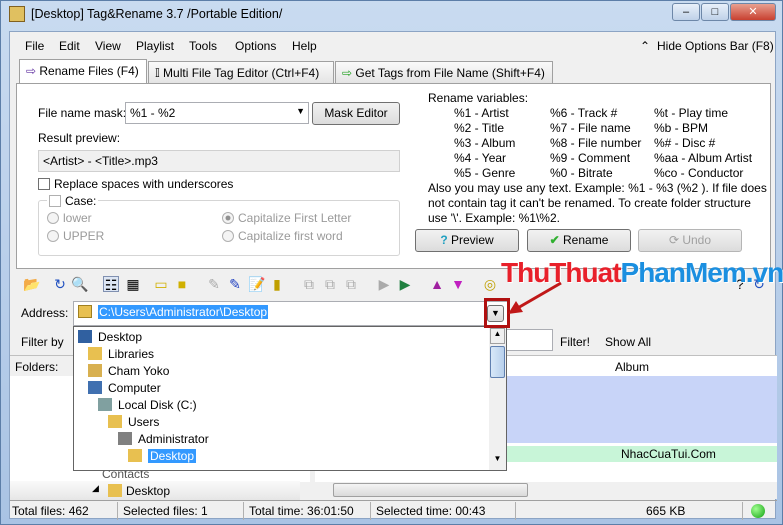  I want to click on desktop-icon, so click(85, 336).